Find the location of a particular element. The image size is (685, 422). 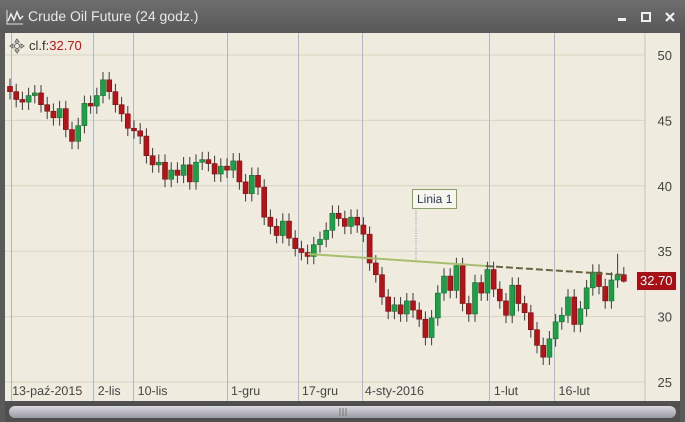

axis-label: 50 is located at coordinates (665, 55).